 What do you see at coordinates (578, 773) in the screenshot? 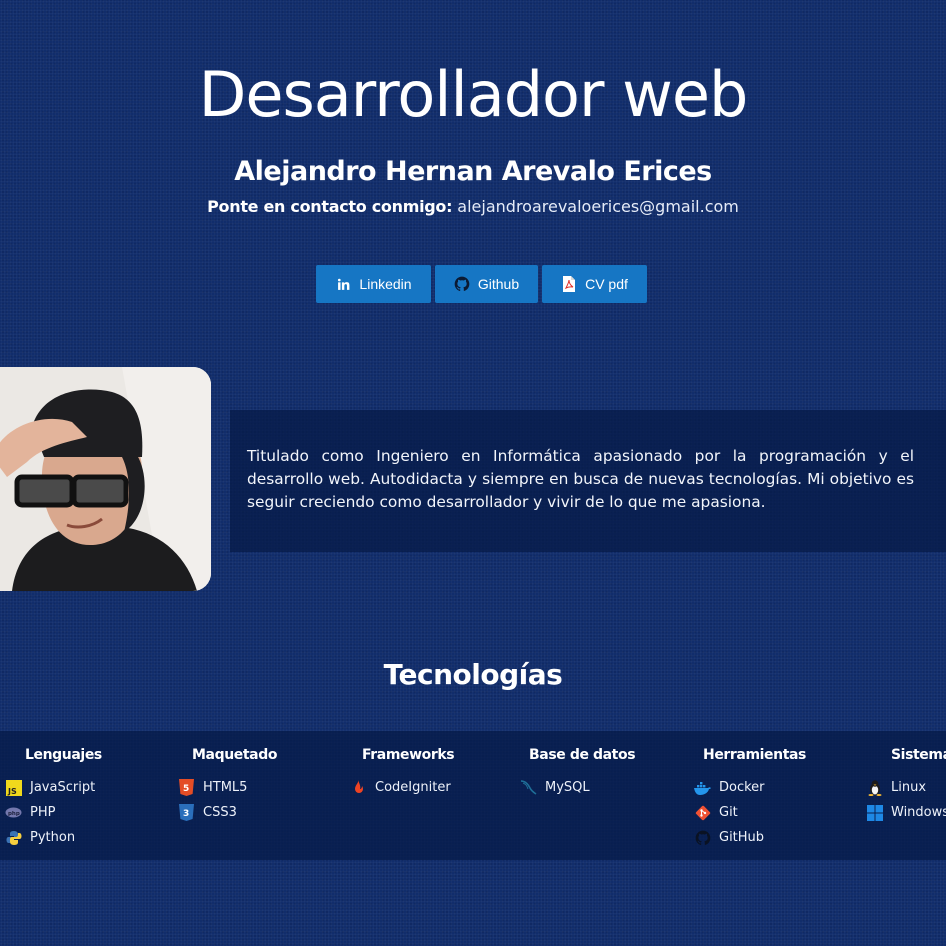
I see `tech-column-base-de-datos: Base de datos MySQL` at bounding box center [578, 773].